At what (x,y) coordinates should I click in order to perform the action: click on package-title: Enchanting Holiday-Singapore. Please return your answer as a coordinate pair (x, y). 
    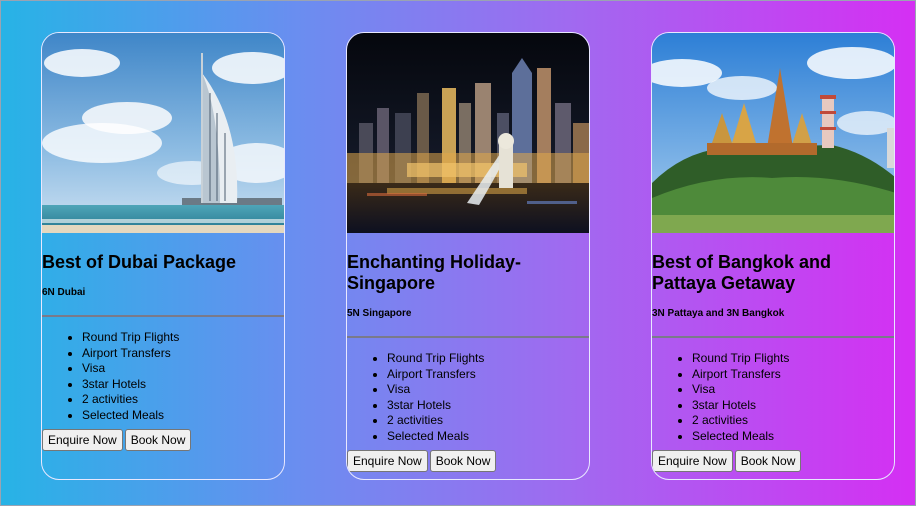
    Looking at the image, I should click on (434, 272).